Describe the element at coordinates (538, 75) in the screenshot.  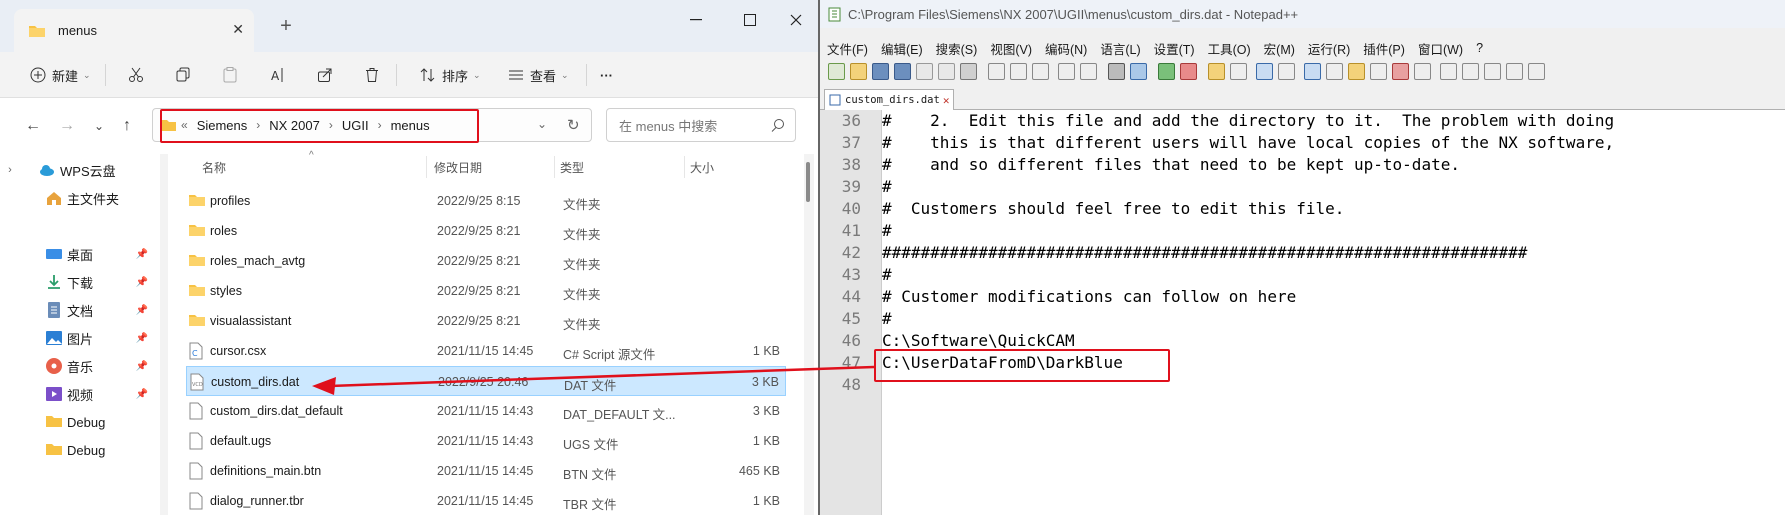
I see `view-button: 查看 ⌄` at that location.